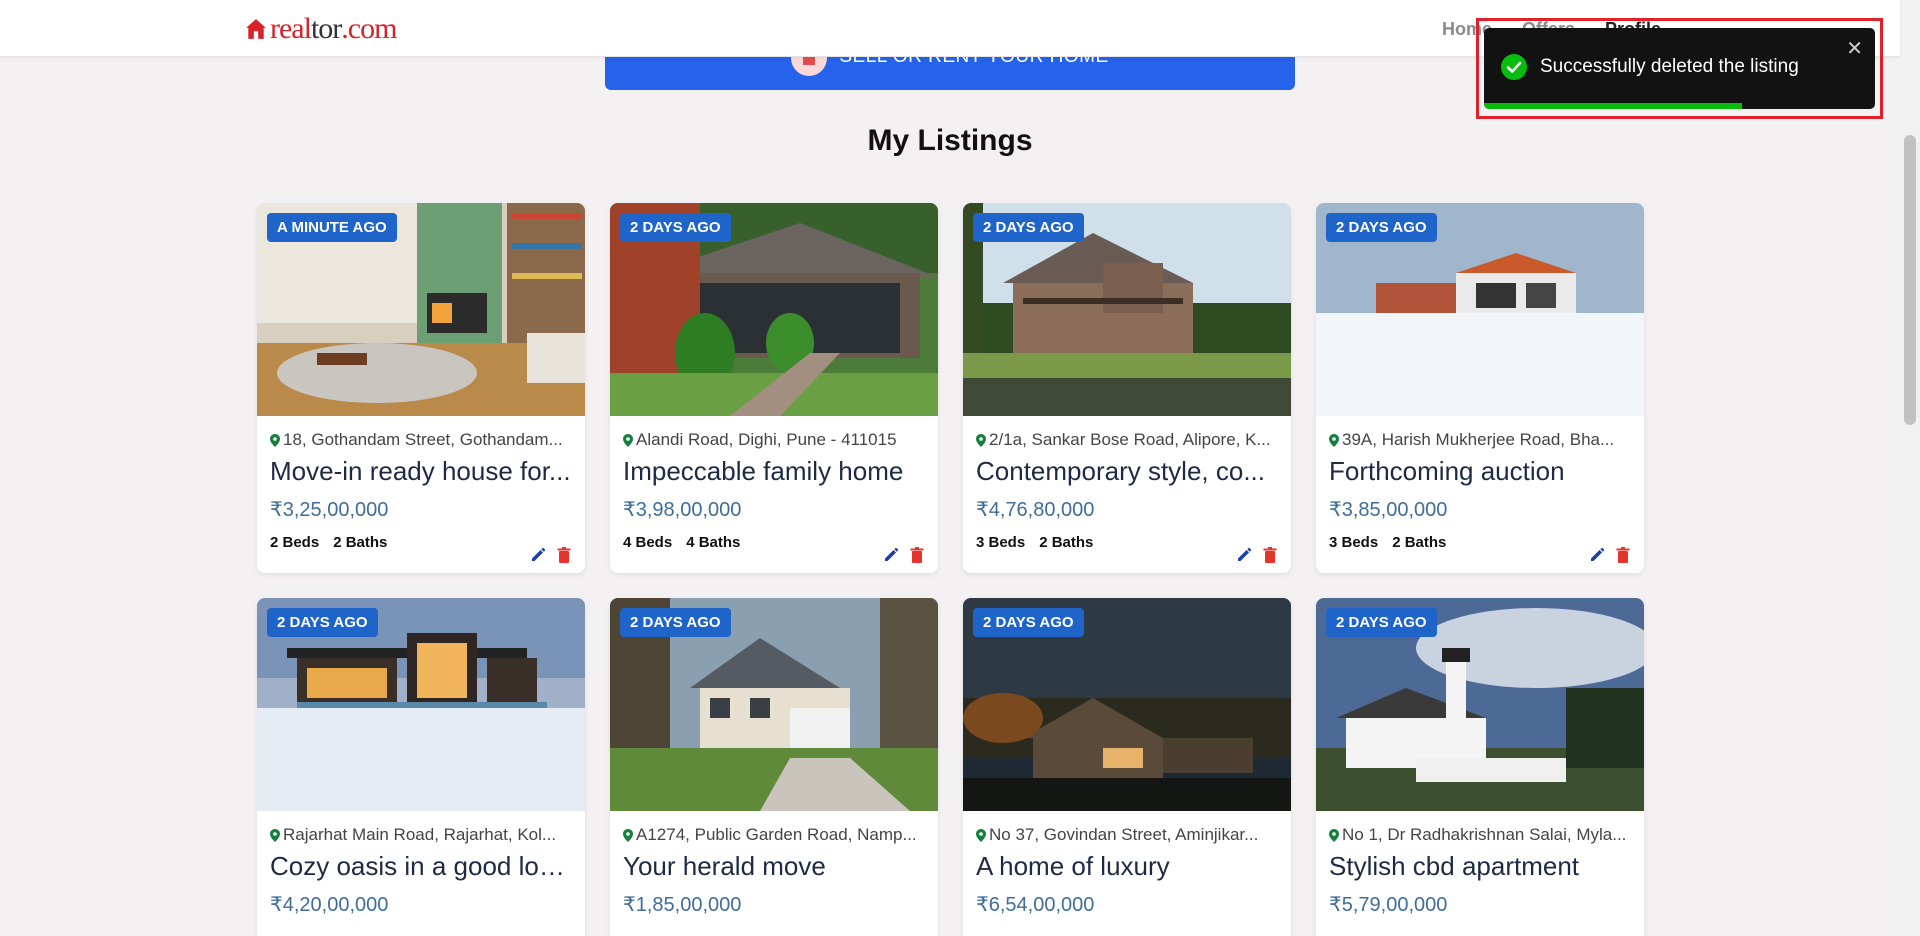 Image resolution: width=1920 pixels, height=936 pixels. I want to click on page-scrollbar, so click(1910, 468).